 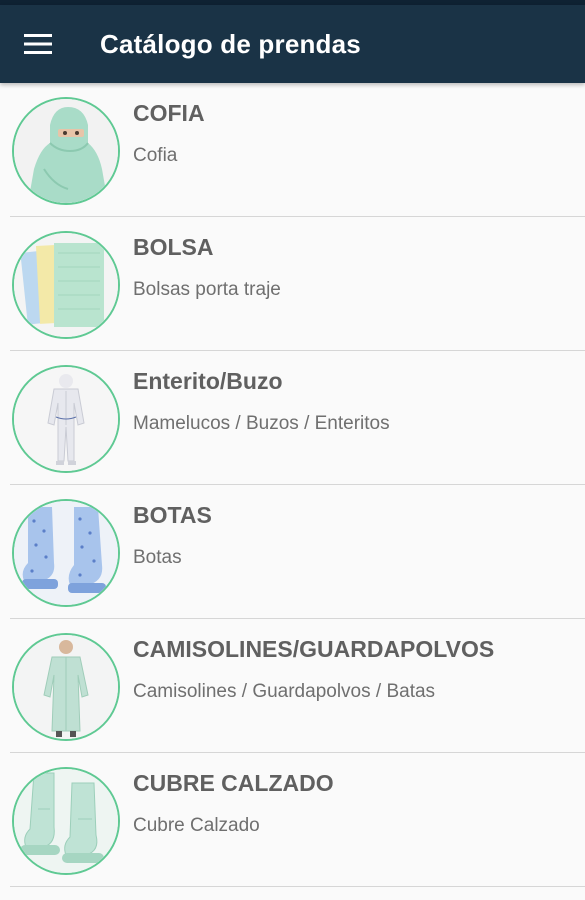 What do you see at coordinates (207, 289) in the screenshot?
I see `item-subtitle: Bolsas porta traje` at bounding box center [207, 289].